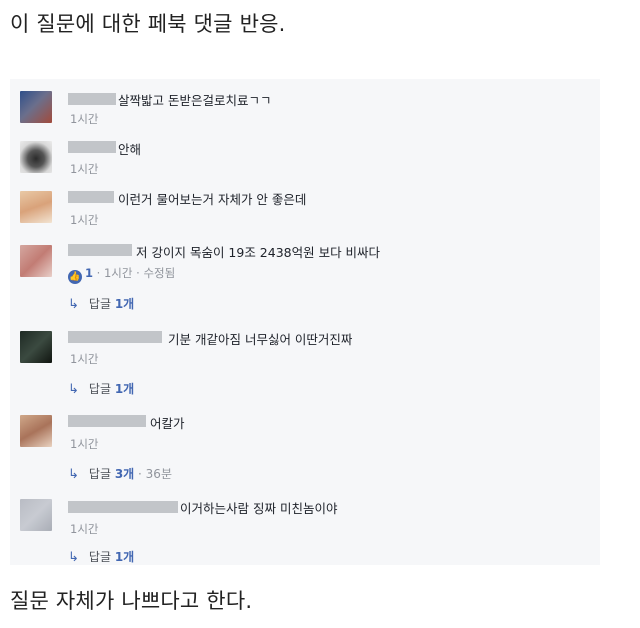 The height and width of the screenshot is (628, 640). I want to click on caption-top: 이 질문에 대한 페북 댓글 반응., so click(148, 24).